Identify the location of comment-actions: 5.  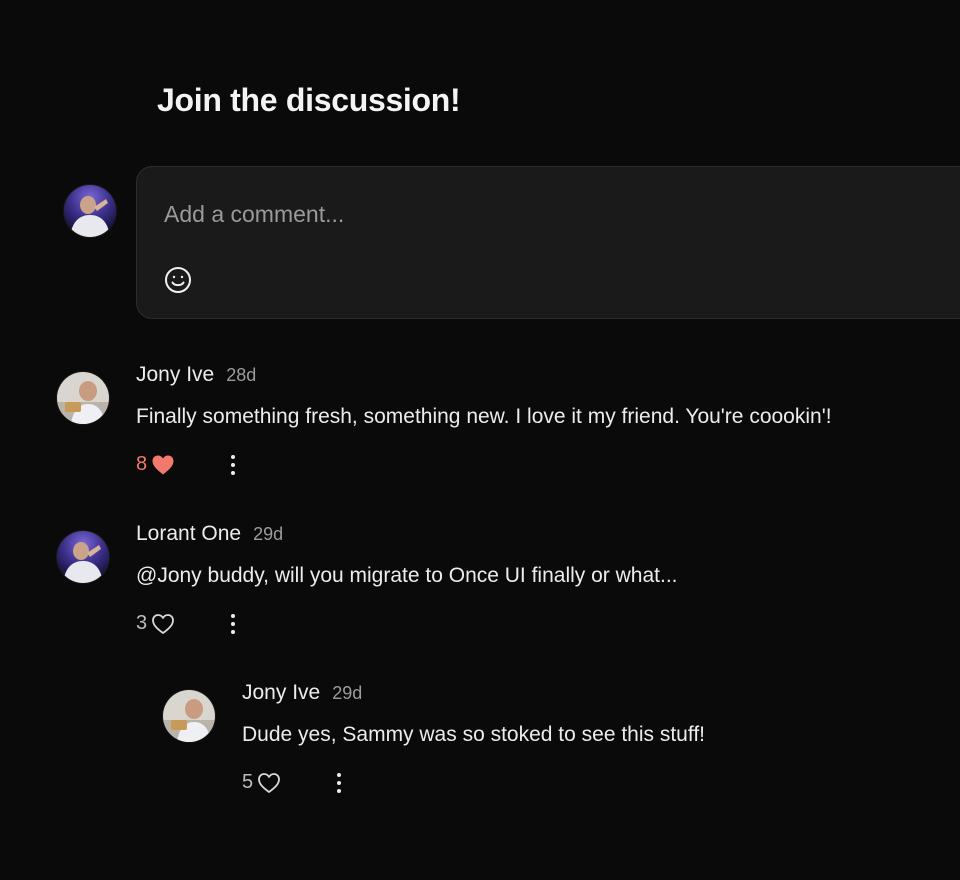
(302, 783).